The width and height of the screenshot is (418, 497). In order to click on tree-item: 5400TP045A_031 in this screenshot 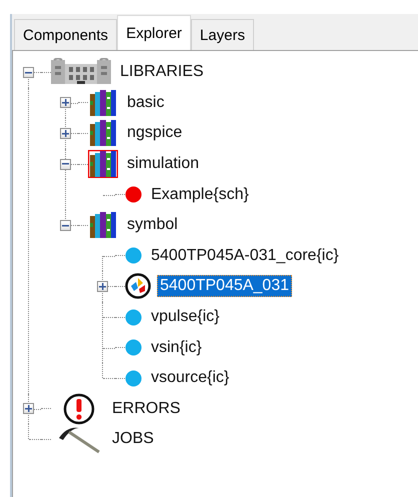, I will do `click(224, 286)`.